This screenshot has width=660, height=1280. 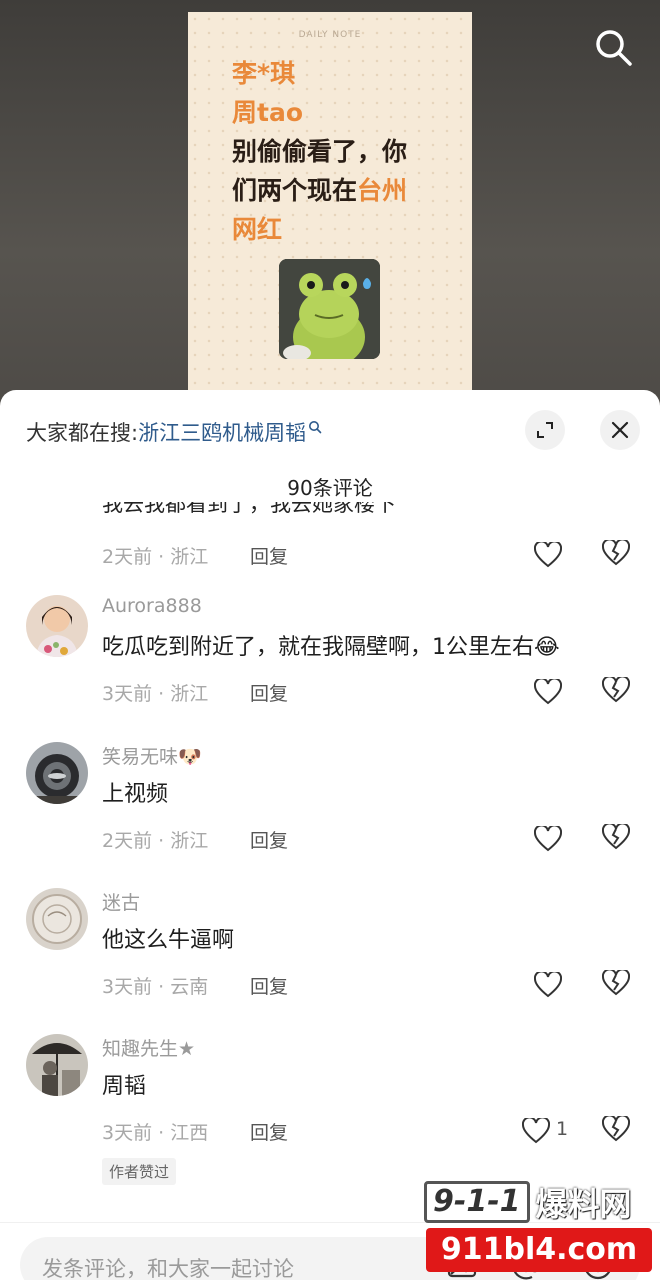 I want to click on comment-username: Aurora888, so click(x=152, y=606).